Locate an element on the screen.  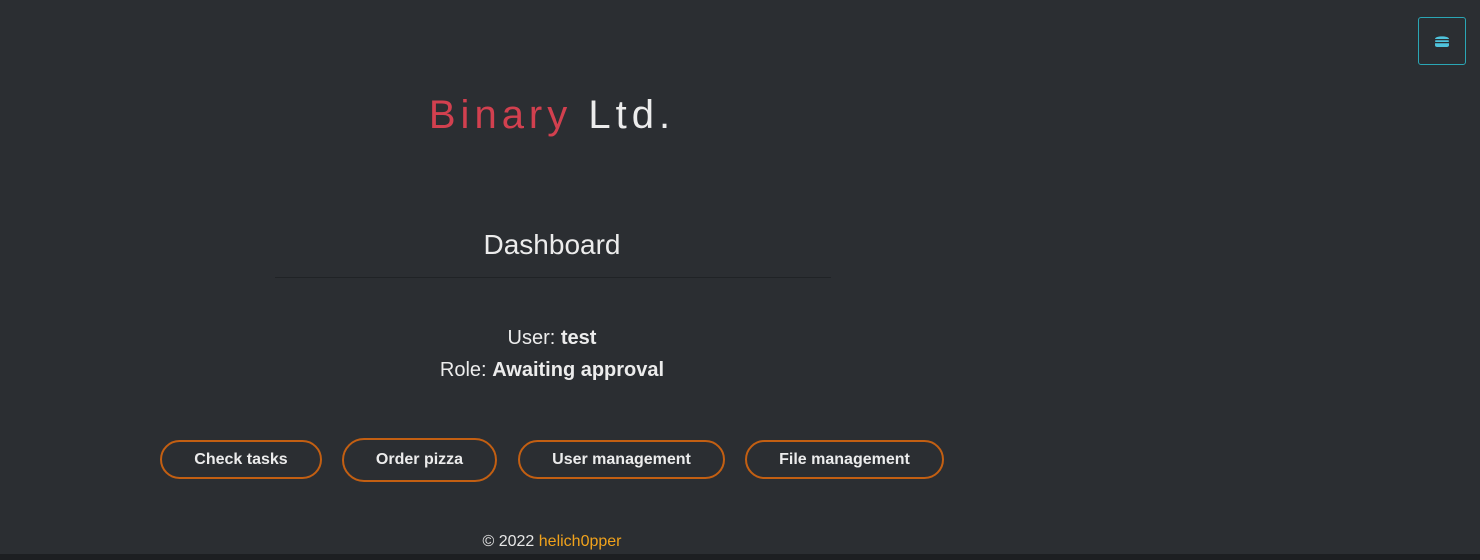
page-title: Dashboard is located at coordinates (552, 244).